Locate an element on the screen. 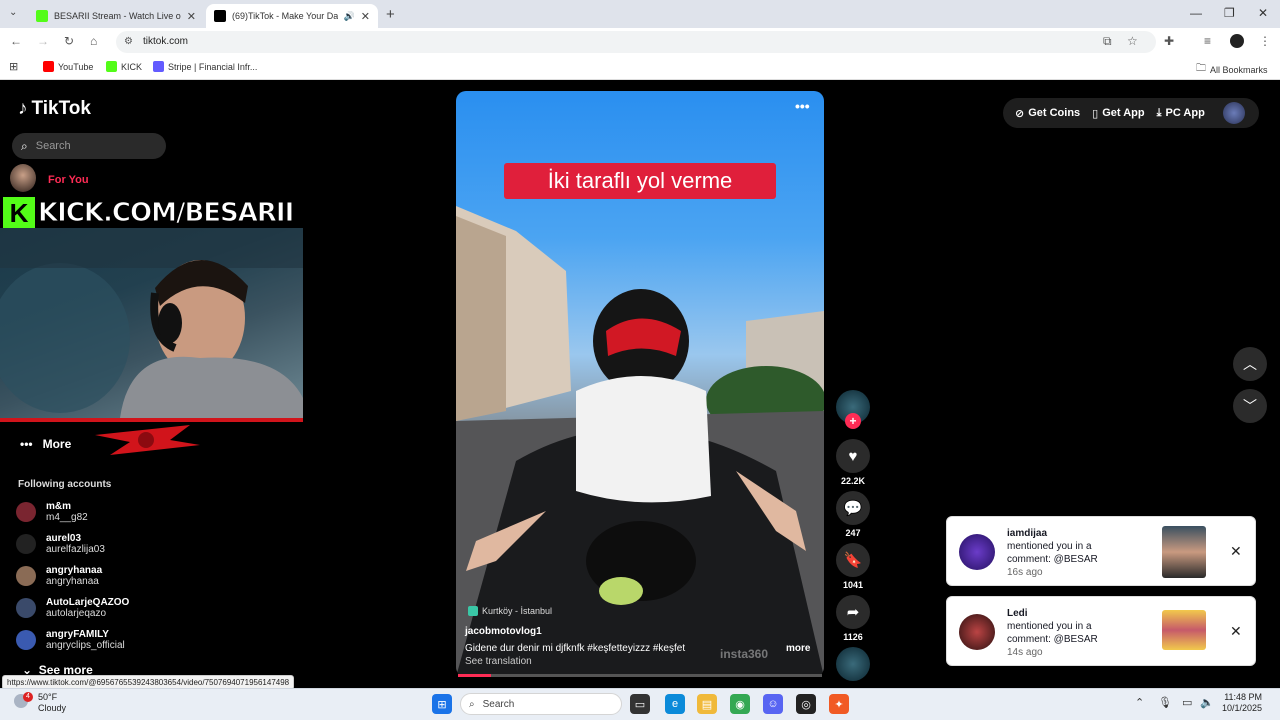 The image size is (1280, 720). volume-icon: 🔈 is located at coordinates (1207, 702).